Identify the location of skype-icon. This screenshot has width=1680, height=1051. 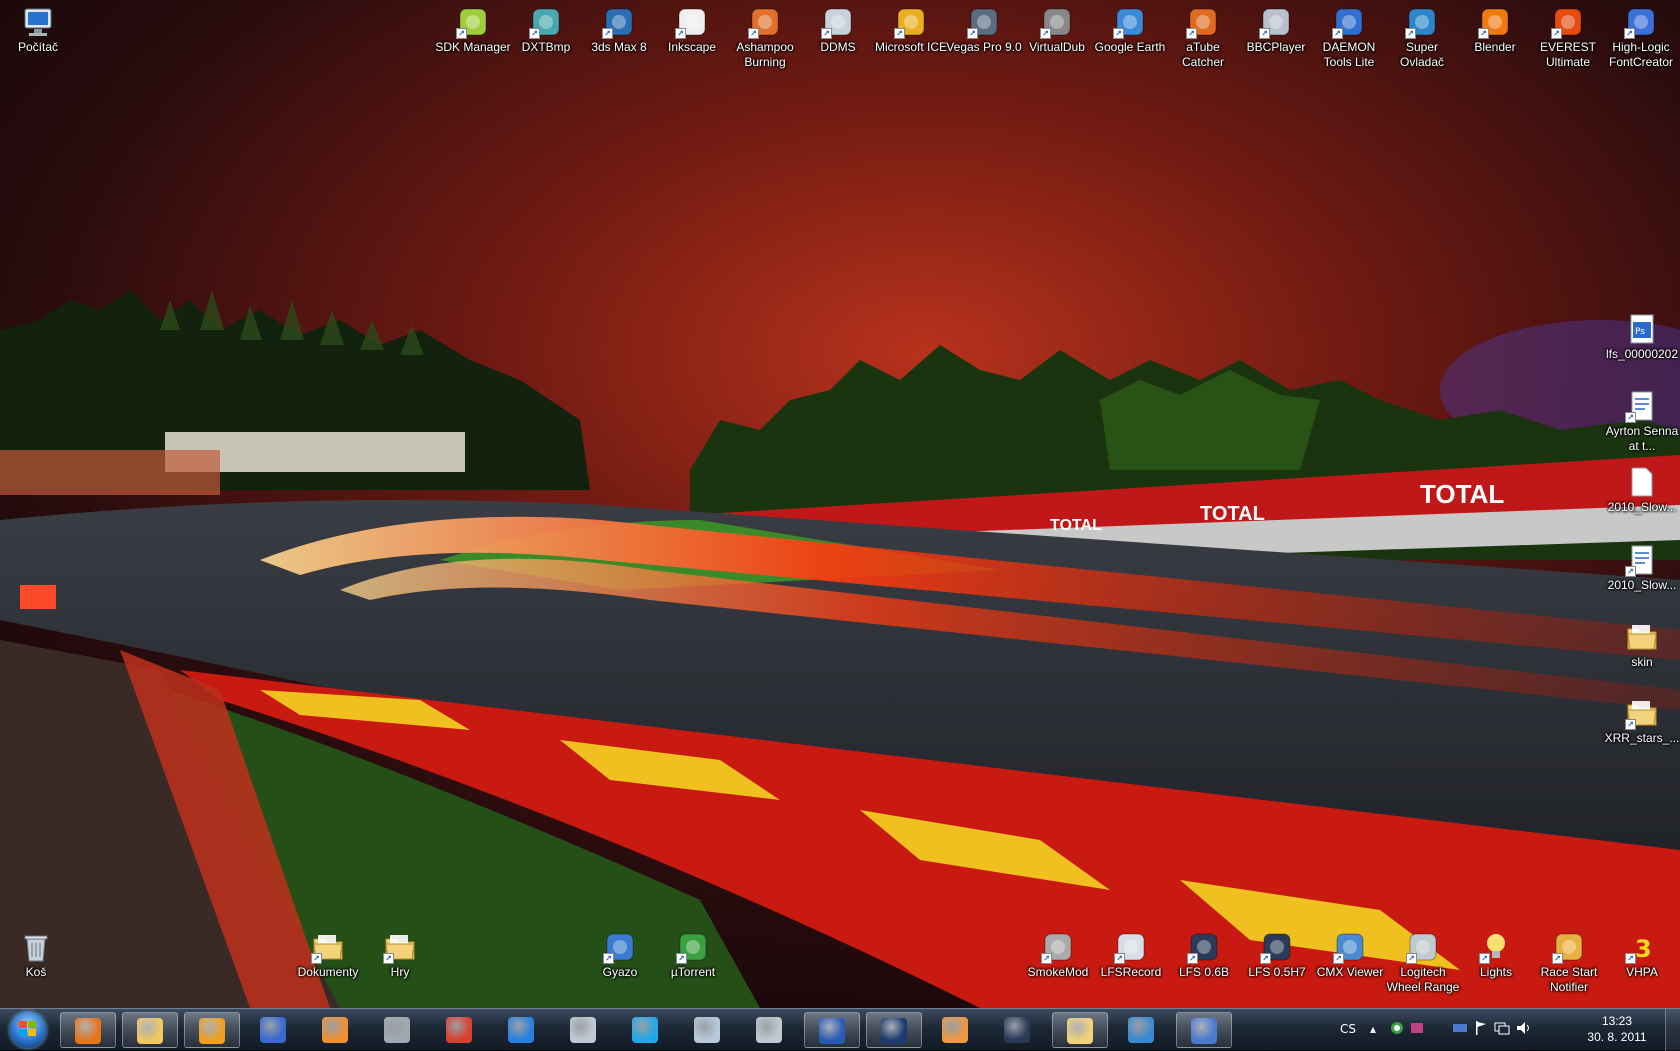
(645, 1030).